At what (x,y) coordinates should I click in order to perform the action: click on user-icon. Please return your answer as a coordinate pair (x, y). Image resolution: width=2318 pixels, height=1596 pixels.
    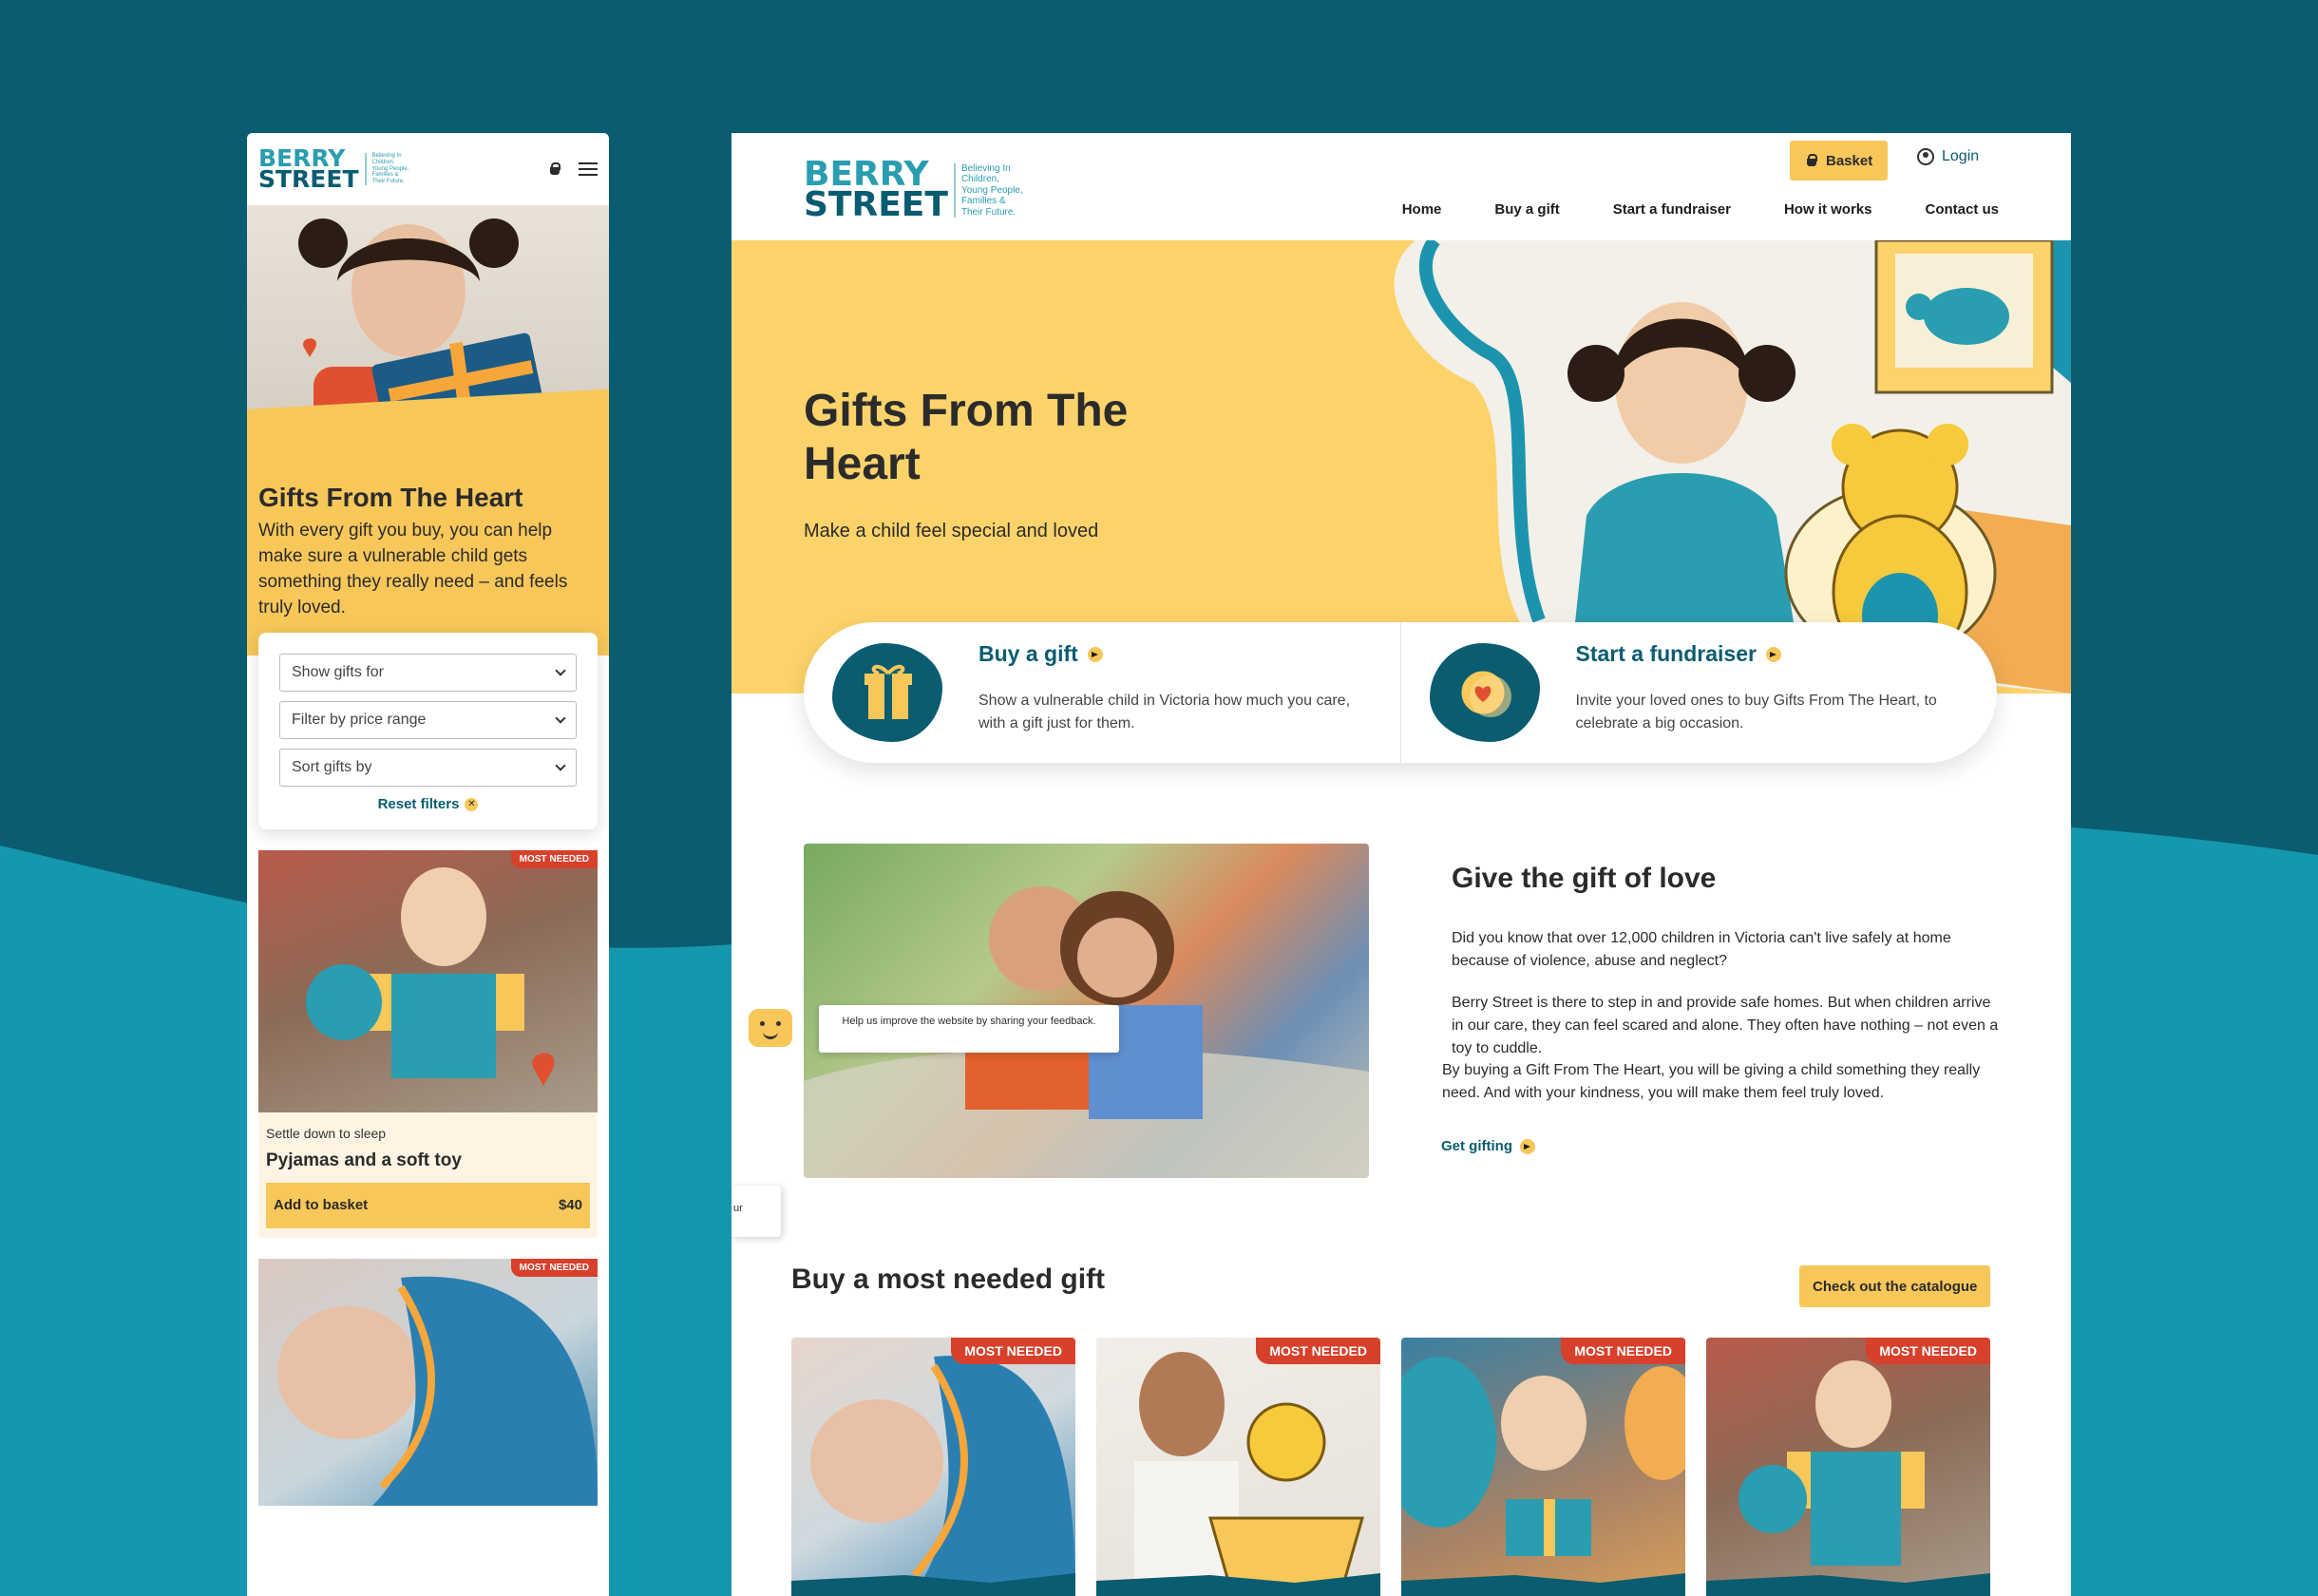
    Looking at the image, I should click on (1925, 156).